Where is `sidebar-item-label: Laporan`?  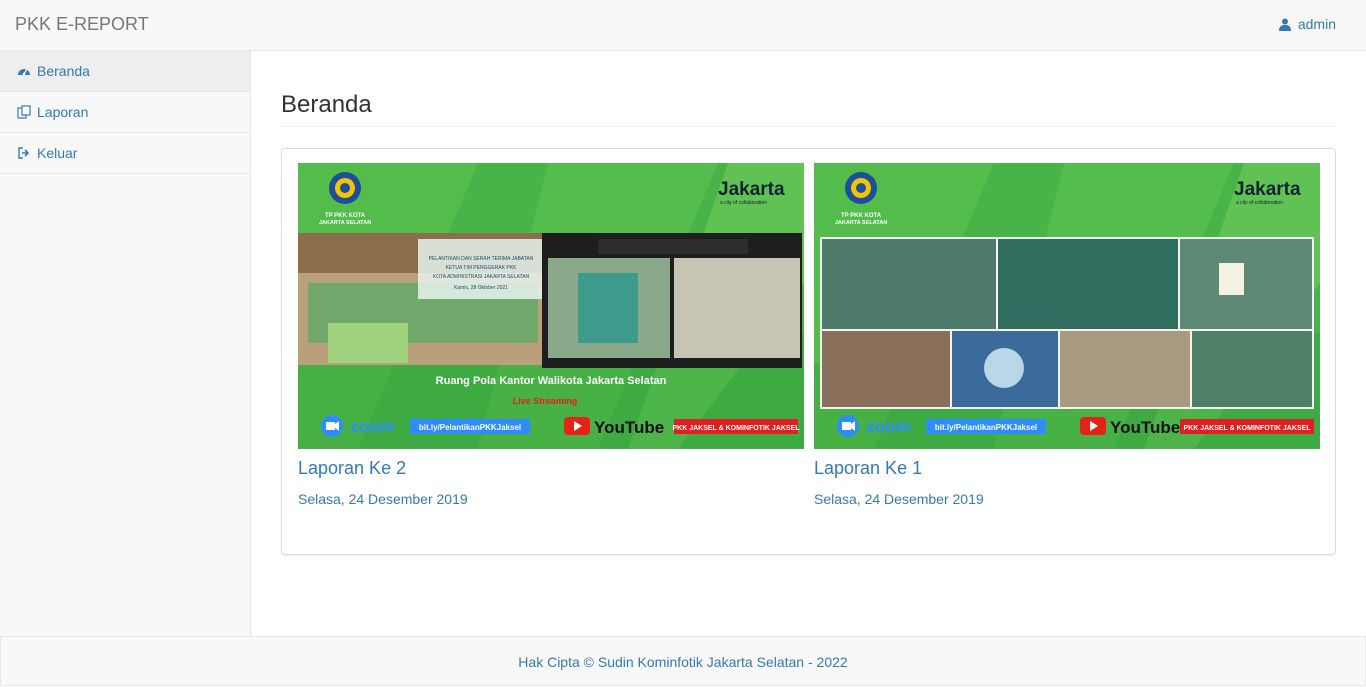
sidebar-item-label: Laporan is located at coordinates (63, 112).